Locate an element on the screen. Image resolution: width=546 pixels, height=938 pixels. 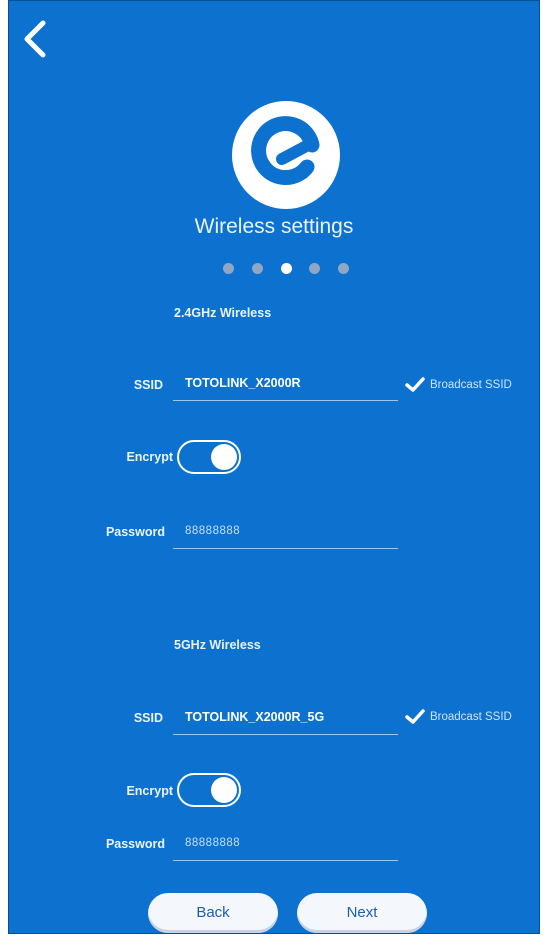
password-input-24ghz is located at coordinates (287, 531).